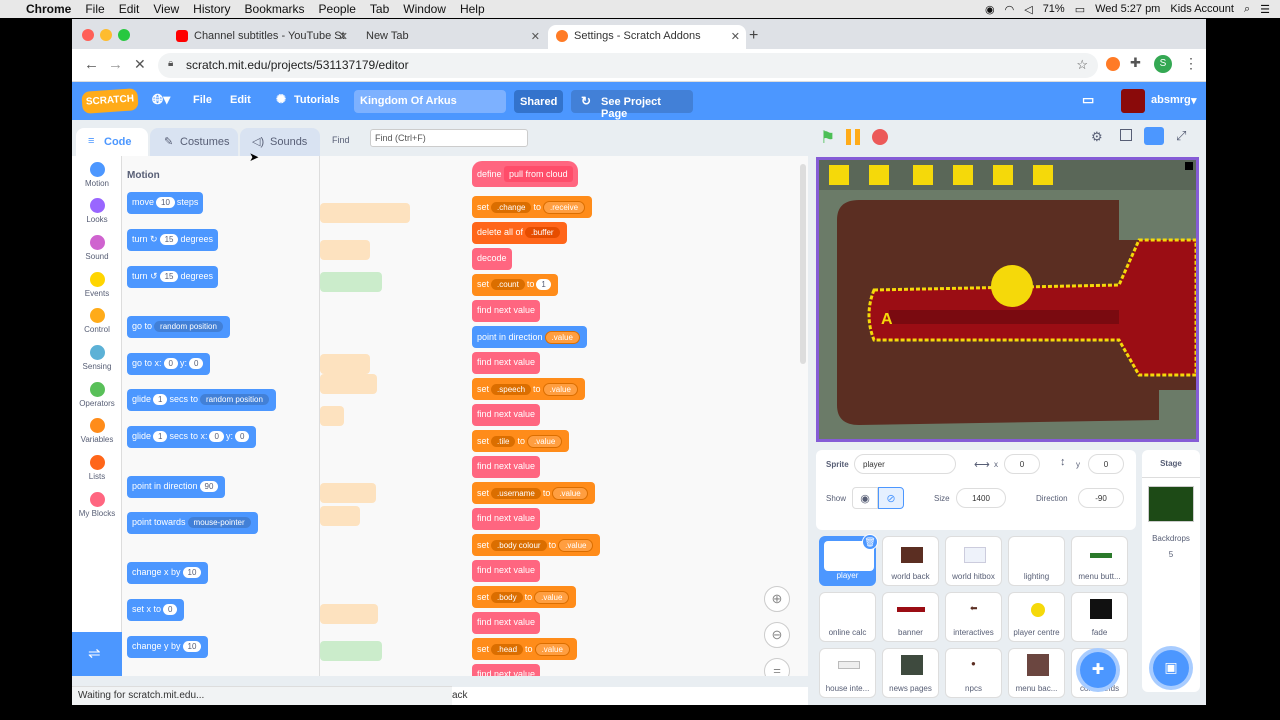  I want to click on menu-view: View, so click(166, 9).